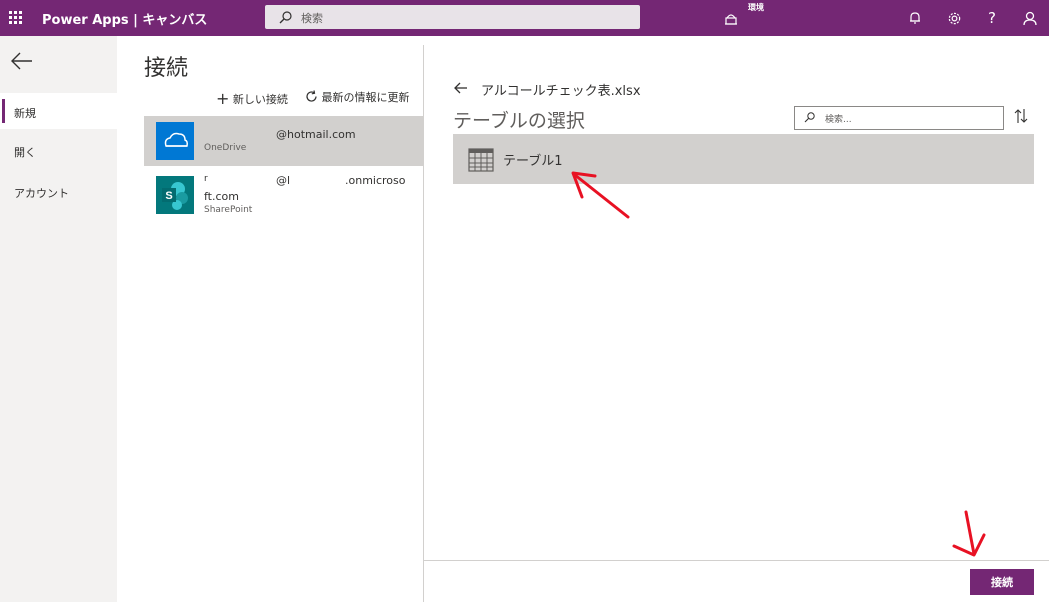  What do you see at coordinates (41, 193) in the screenshot?
I see `nav-item-label: アカウント` at bounding box center [41, 193].